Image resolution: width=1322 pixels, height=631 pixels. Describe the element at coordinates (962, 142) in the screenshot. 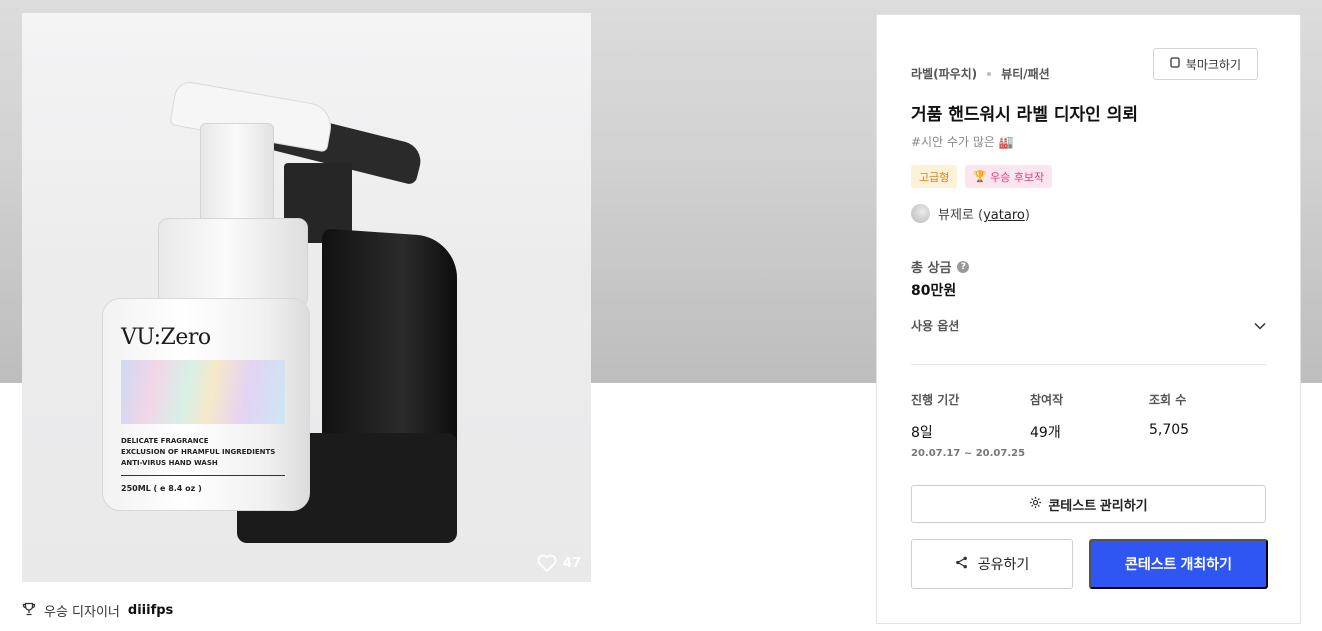

I see `contest-tag: #시안 수가 많은 🏭` at that location.